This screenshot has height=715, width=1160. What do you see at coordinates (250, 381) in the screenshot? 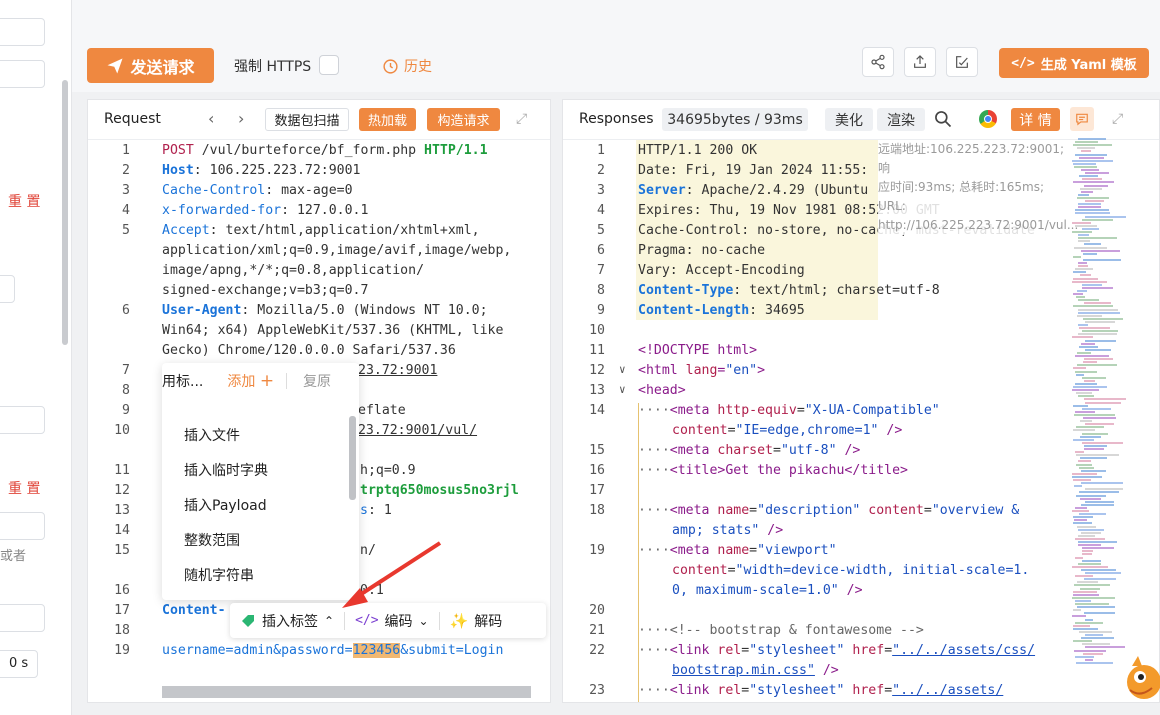
I see `add-tag-button: 添加 +` at bounding box center [250, 381].